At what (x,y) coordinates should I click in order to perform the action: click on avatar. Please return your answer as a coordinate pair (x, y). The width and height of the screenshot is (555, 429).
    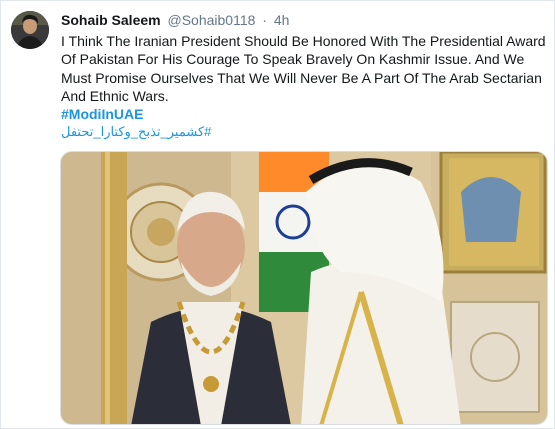
    Looking at the image, I should click on (30, 30).